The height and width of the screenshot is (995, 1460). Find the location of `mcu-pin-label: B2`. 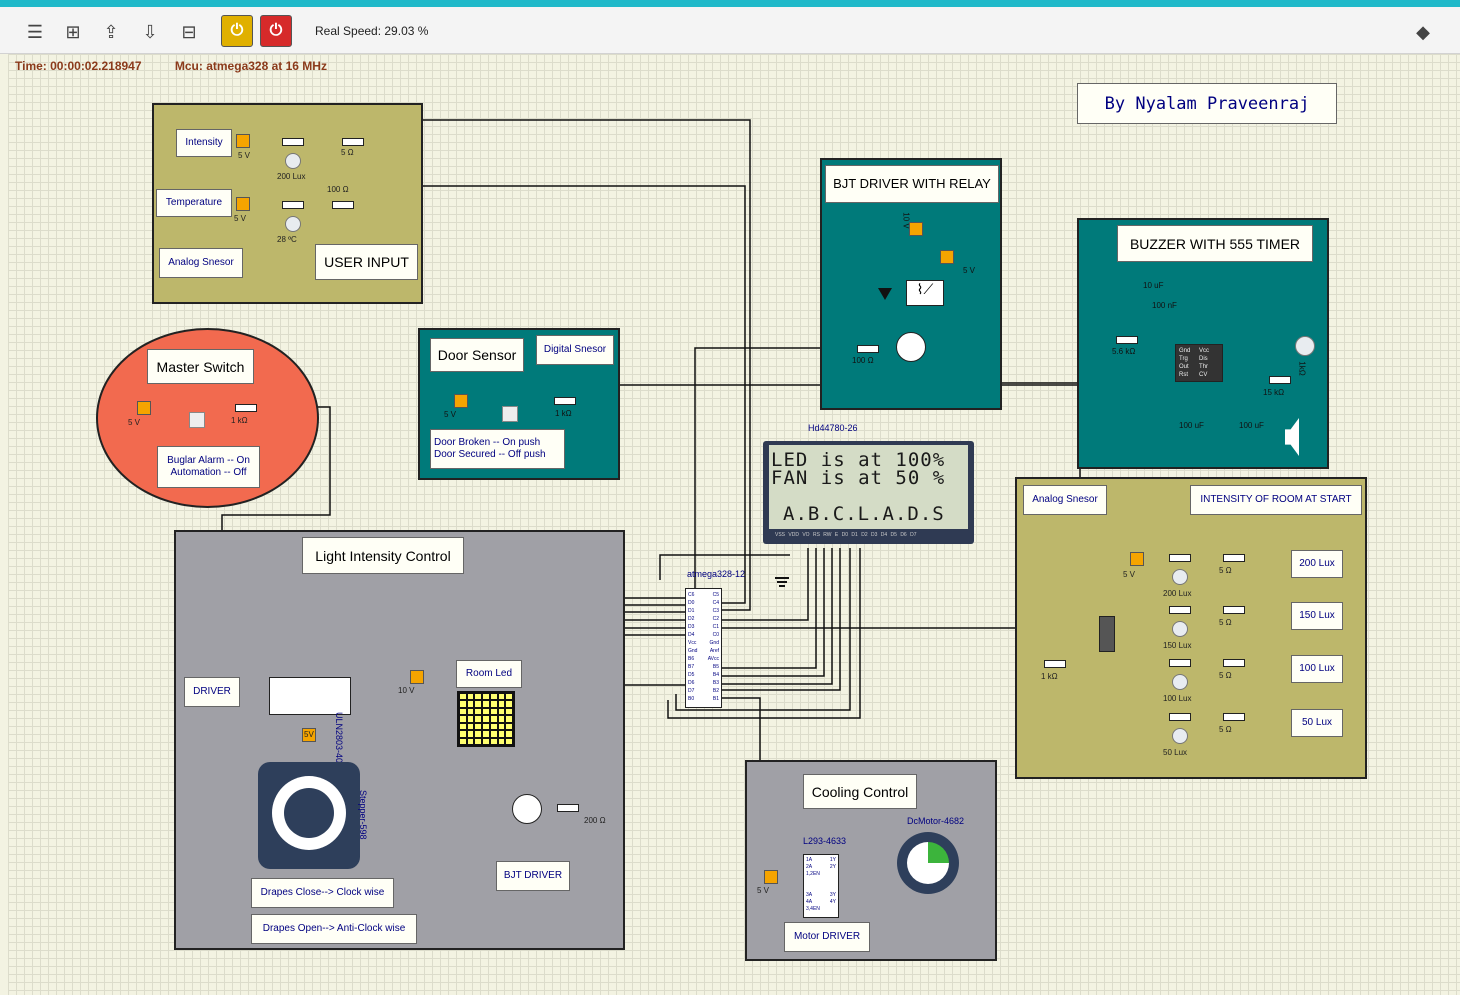

mcu-pin-label: B2 is located at coordinates (715, 691).